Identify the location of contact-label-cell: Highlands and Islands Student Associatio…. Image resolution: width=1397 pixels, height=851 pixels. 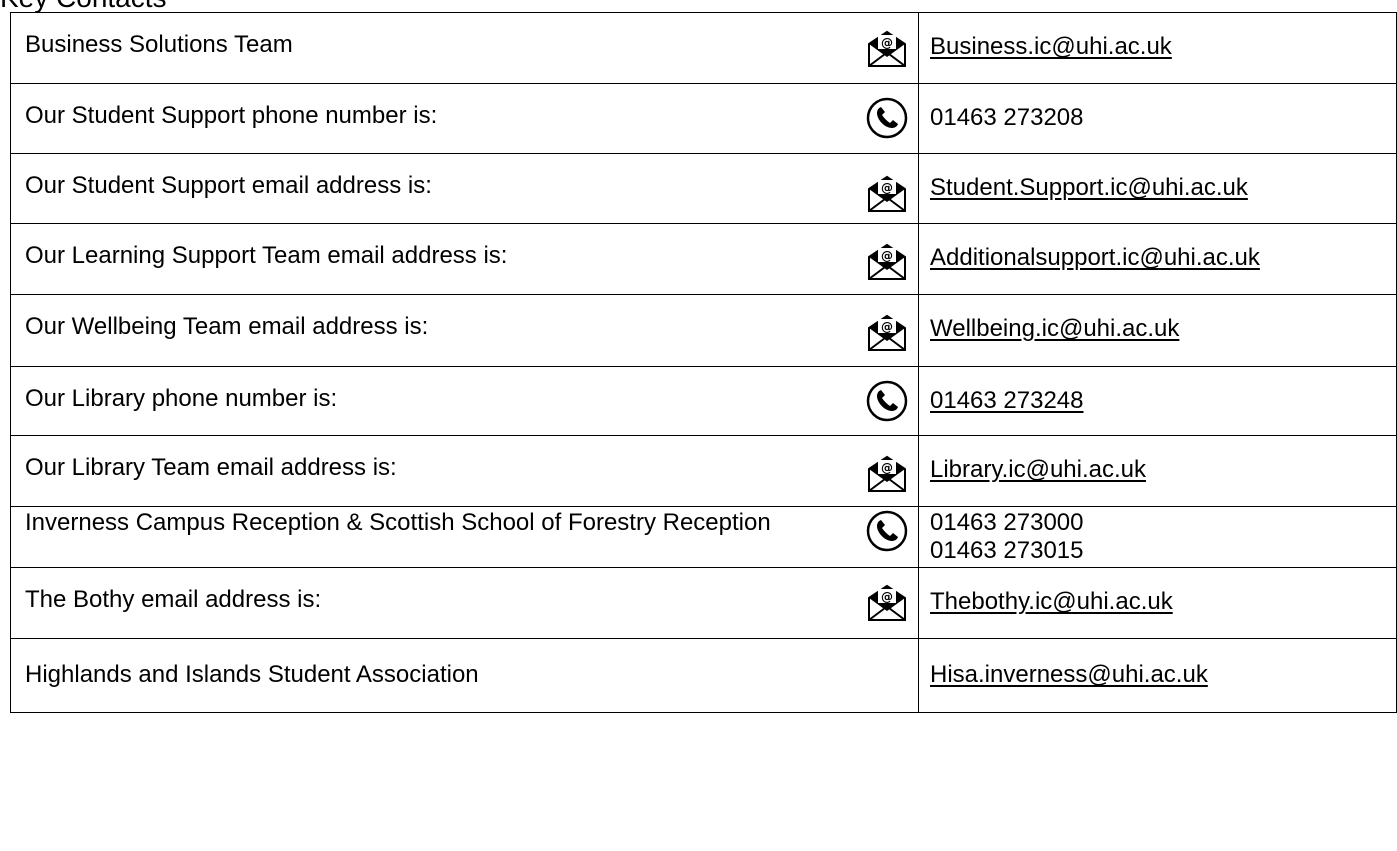
(464, 675).